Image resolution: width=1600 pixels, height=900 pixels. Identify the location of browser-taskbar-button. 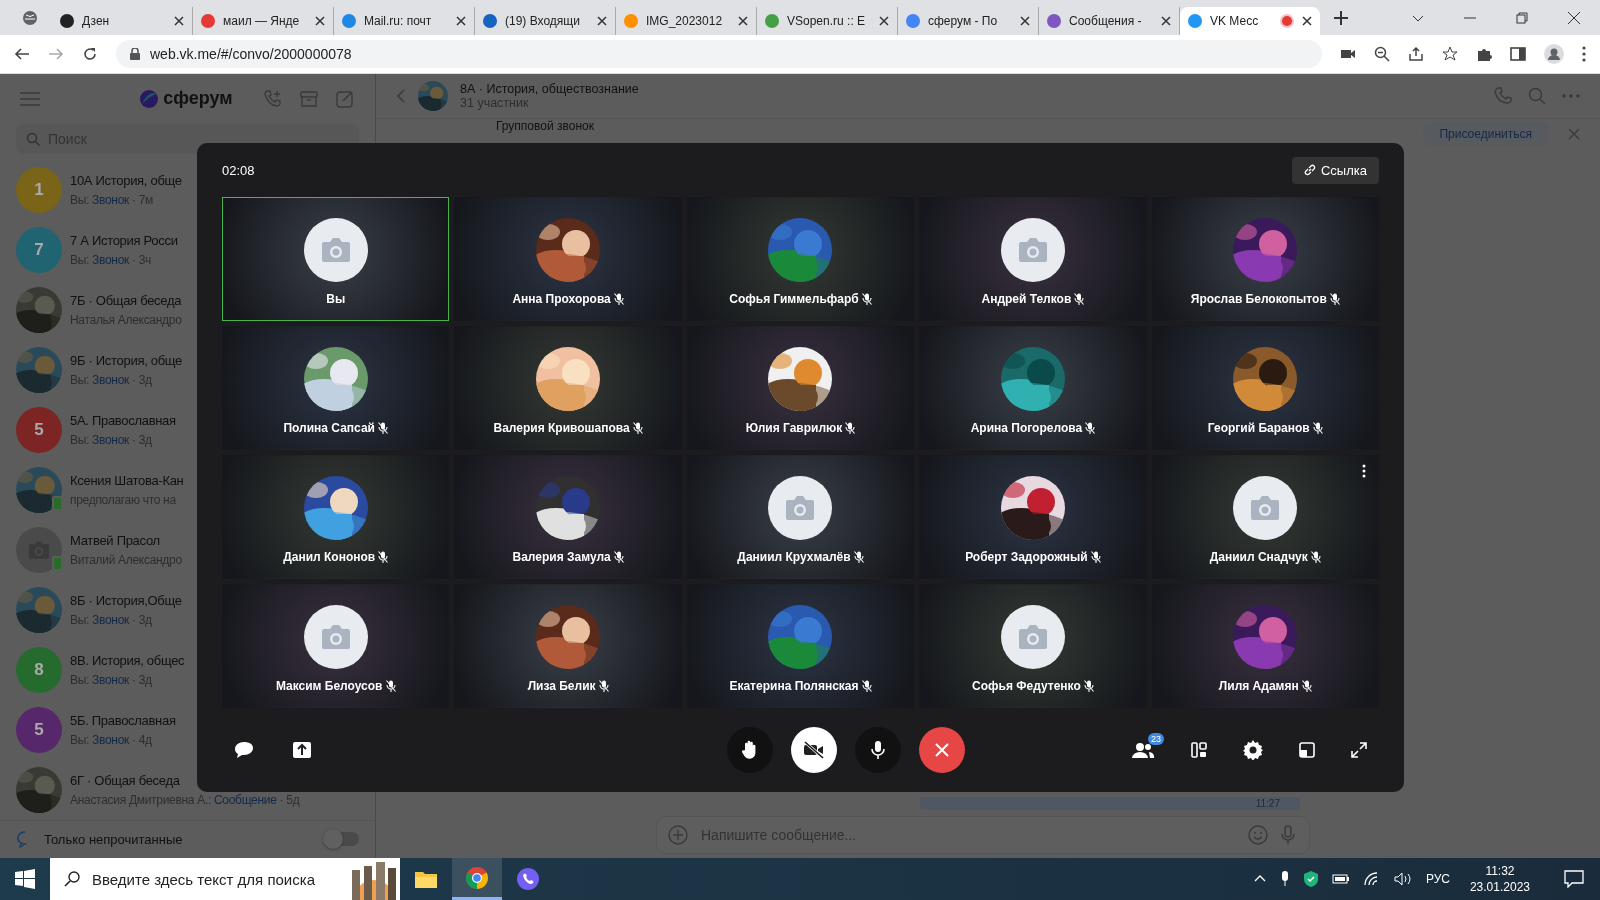
(477, 879).